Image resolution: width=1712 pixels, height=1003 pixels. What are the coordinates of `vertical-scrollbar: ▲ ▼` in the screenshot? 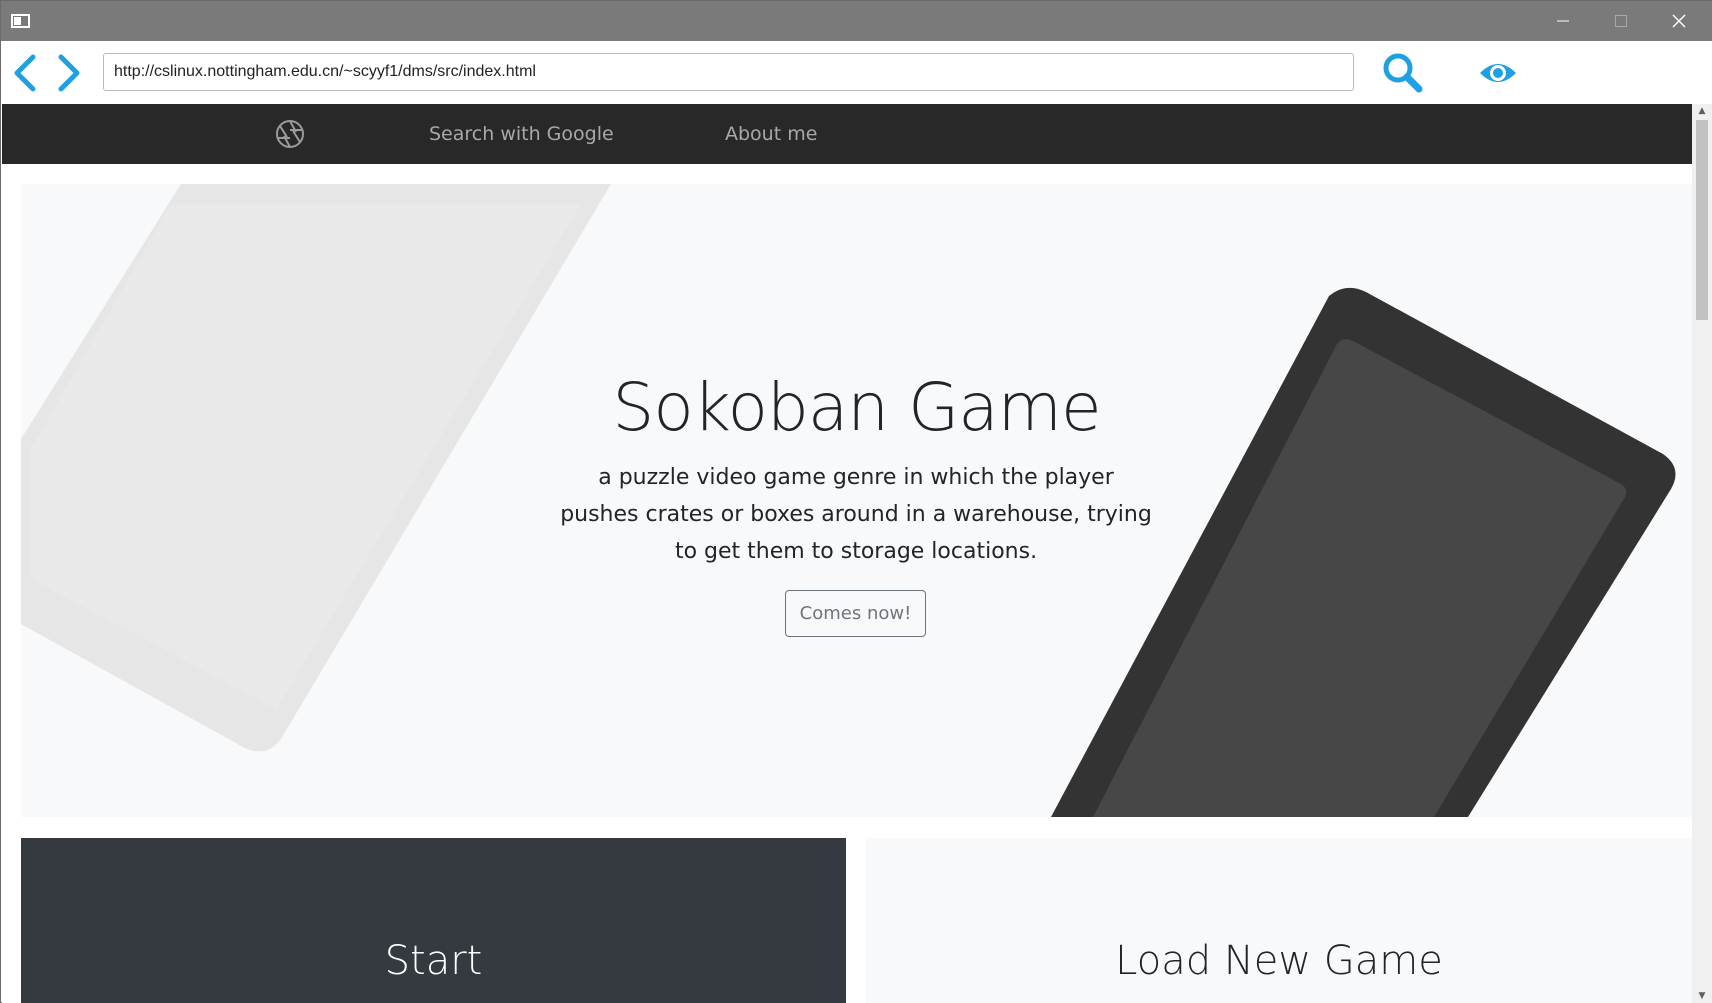 It's located at (1702, 553).